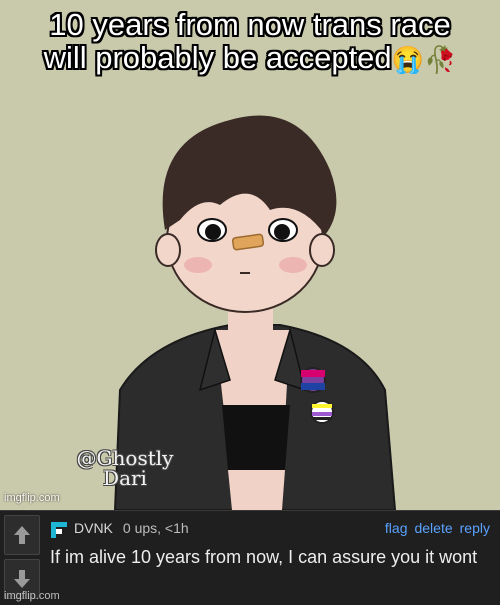 The image size is (500, 605). What do you see at coordinates (59, 530) in the screenshot?
I see `user-avatar-icon` at bounding box center [59, 530].